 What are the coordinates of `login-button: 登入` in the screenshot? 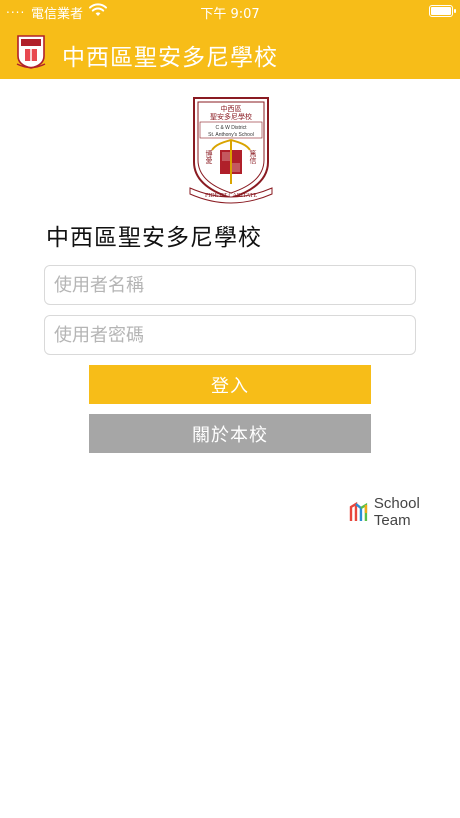 It's located at (230, 384).